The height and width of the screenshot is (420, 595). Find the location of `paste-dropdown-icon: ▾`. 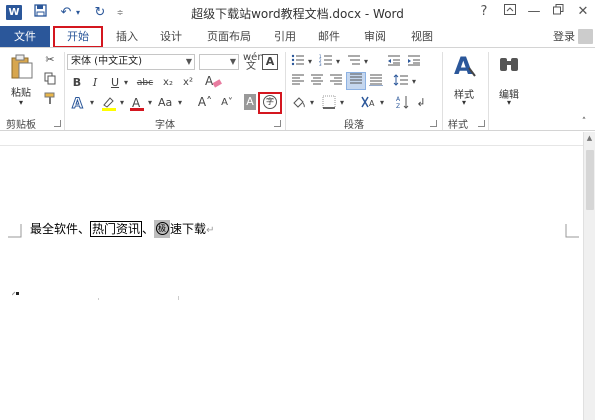

paste-dropdown-icon: ▾ is located at coordinates (21, 102).